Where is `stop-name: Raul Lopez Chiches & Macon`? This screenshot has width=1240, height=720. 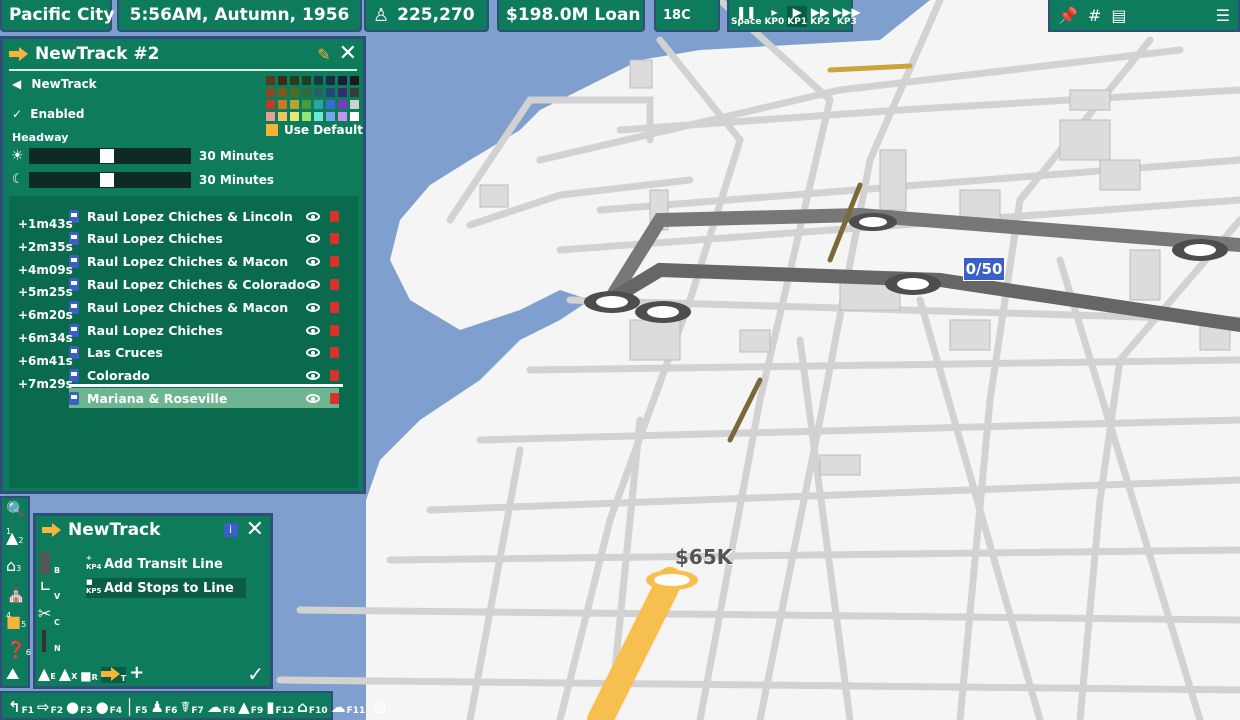 stop-name: Raul Lopez Chiches & Macon is located at coordinates (196, 261).